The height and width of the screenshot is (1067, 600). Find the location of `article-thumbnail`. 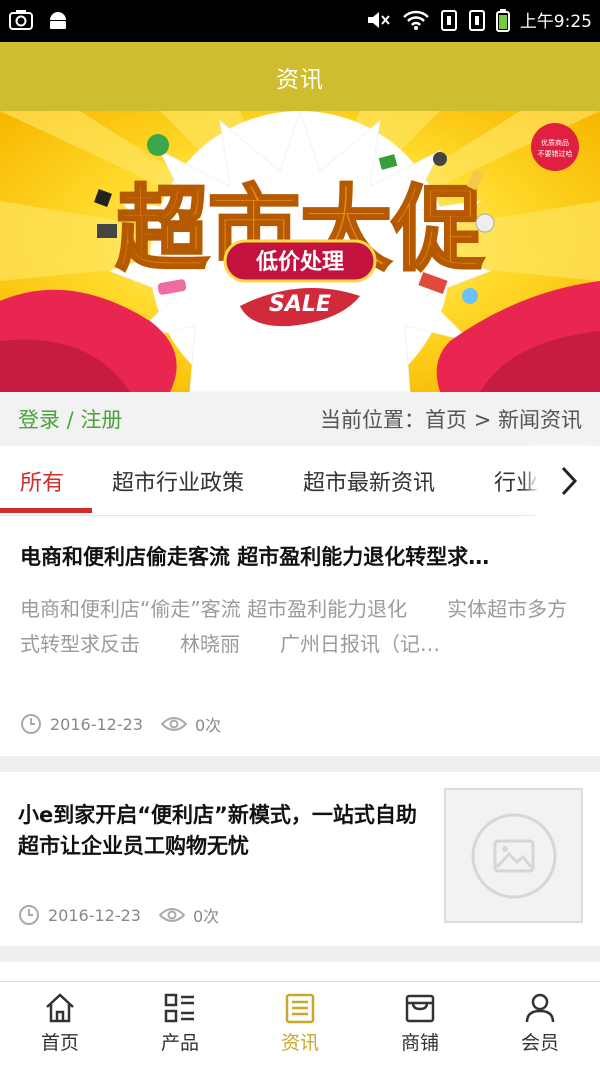

article-thumbnail is located at coordinates (513, 855).